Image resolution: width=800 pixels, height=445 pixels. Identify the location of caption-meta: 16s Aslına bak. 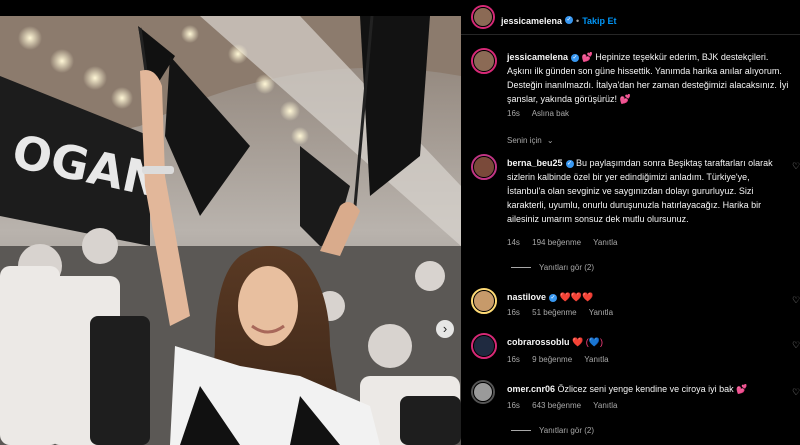
(543, 113).